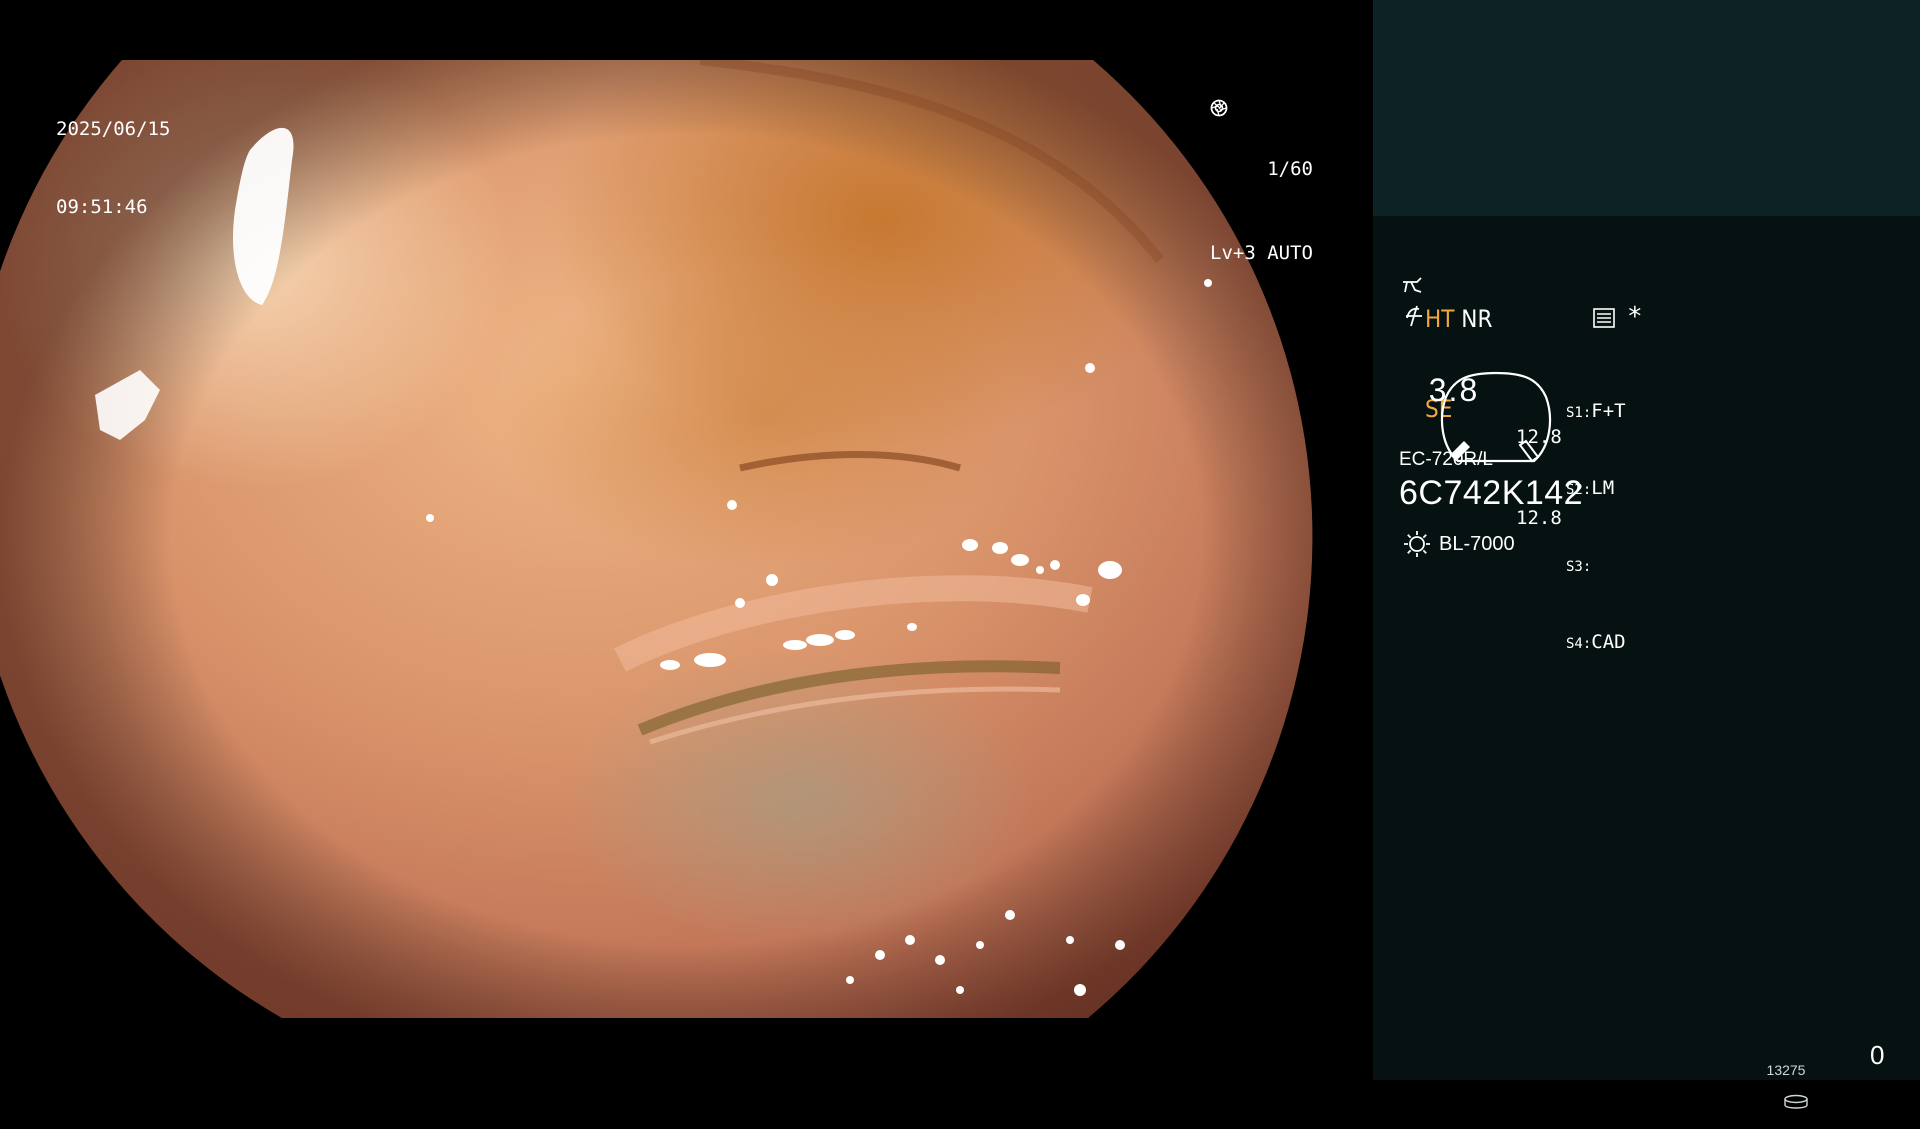  I want to click on exam-time: 09:51:46, so click(102, 207).